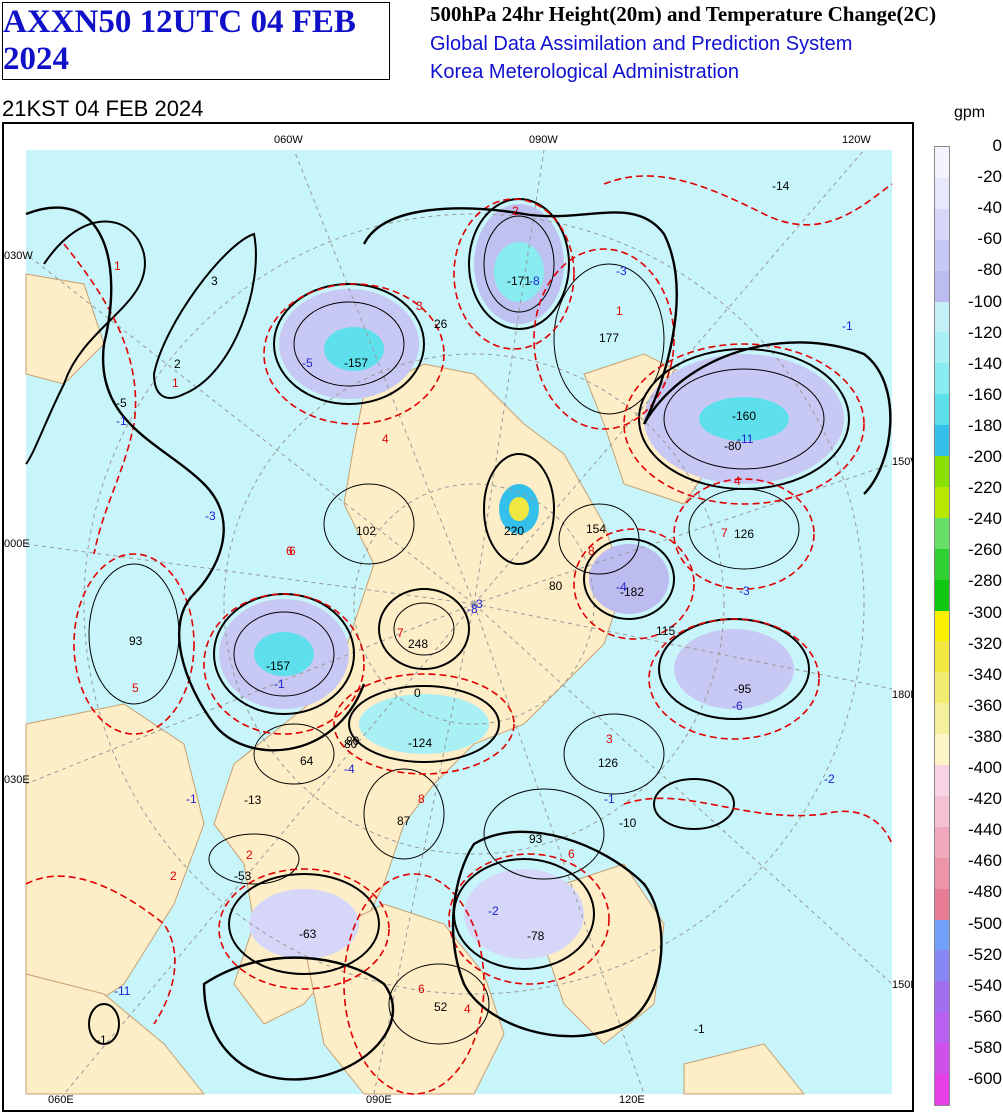 Image resolution: width=1003 pixels, height=1115 pixels. Describe the element at coordinates (984, 861) in the screenshot. I see `legend-tick-label: -460` at that location.